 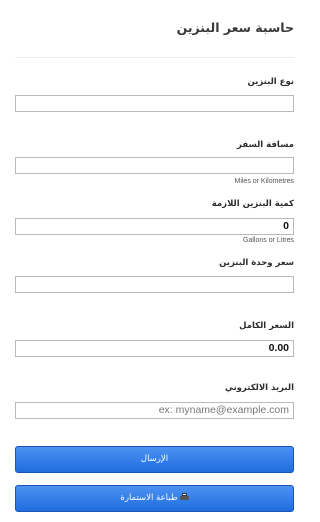 I want to click on unit-price-label: سعر وحدة البنزين, so click(x=256, y=263).